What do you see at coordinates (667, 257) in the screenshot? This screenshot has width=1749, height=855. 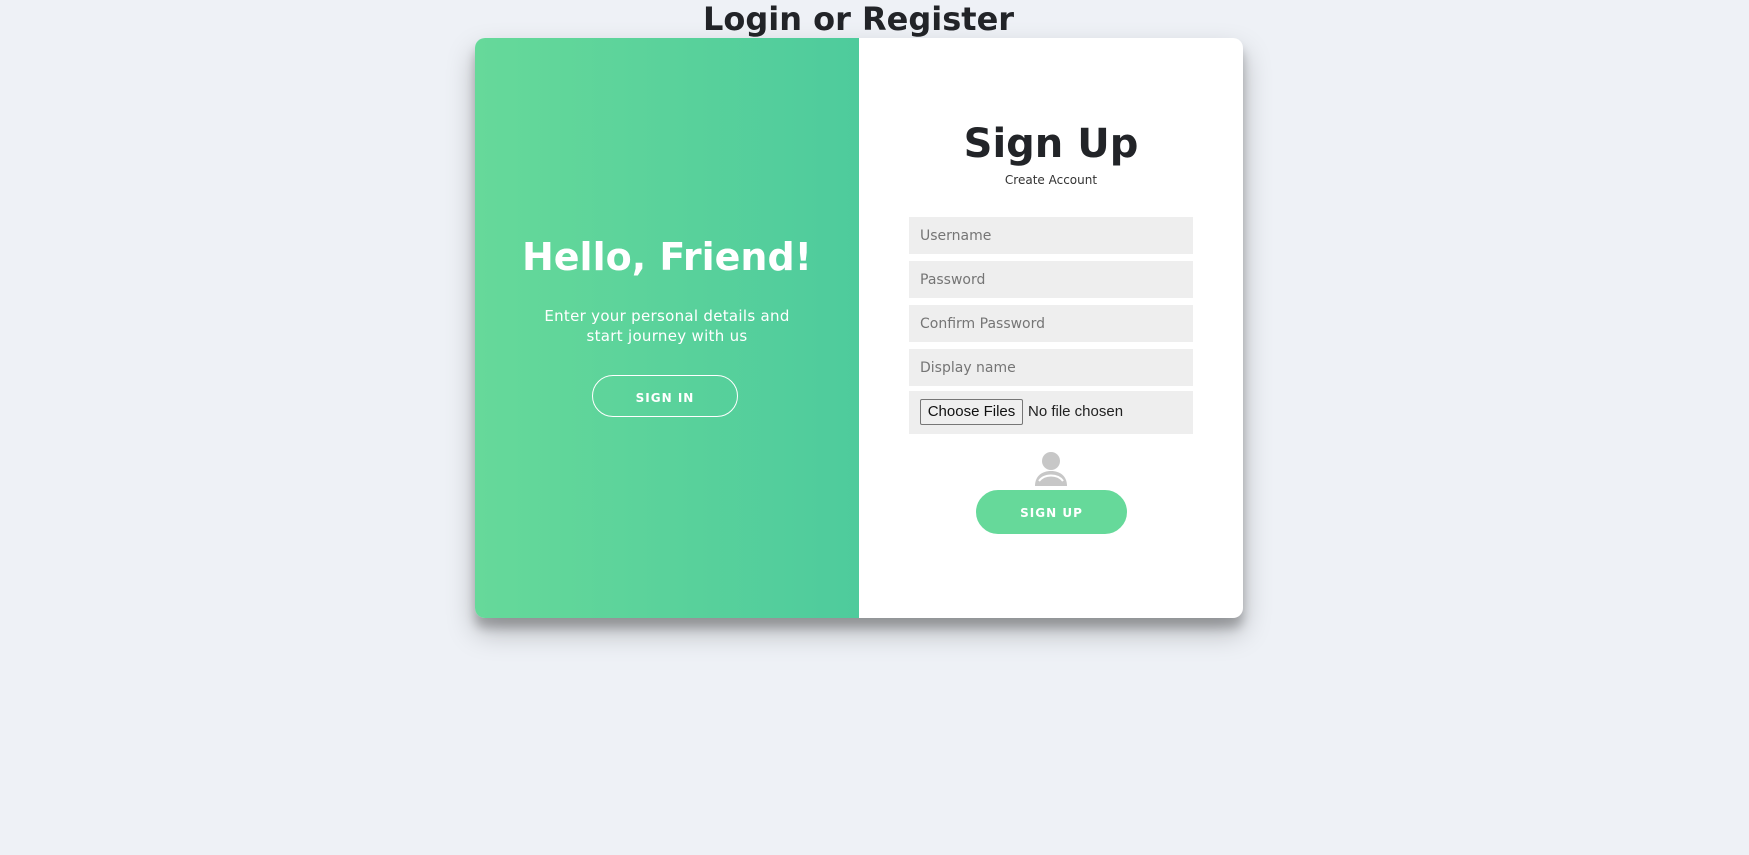 I see `welcome-heading: Hello, Friend!` at bounding box center [667, 257].